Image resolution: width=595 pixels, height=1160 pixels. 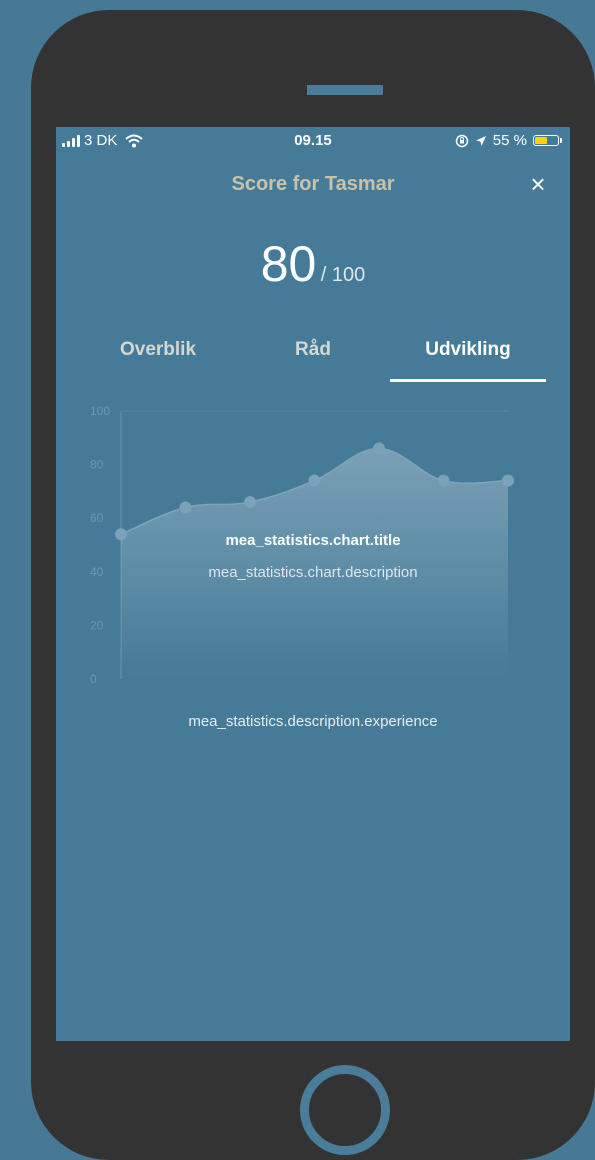 I want to click on location-icon, so click(x=480, y=140).